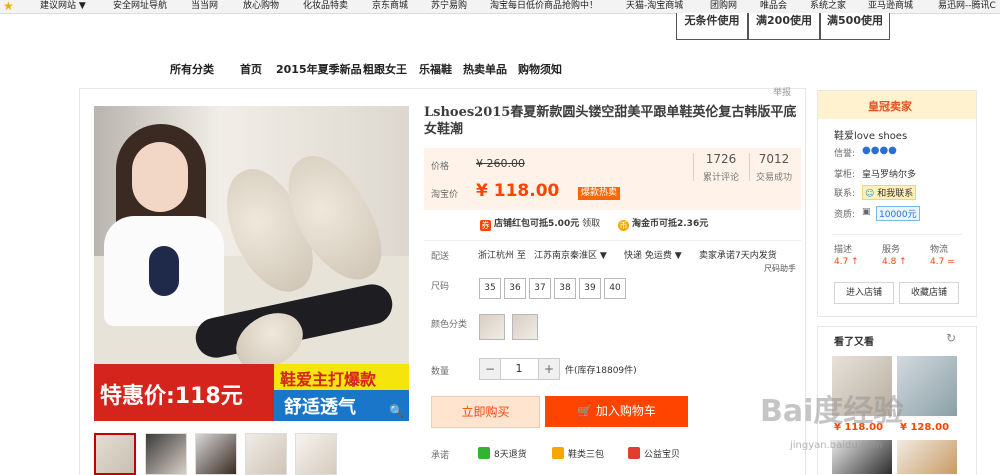 The image size is (1000, 475). Describe the element at coordinates (879, 150) in the screenshot. I see `crown-rating-icon: ●●●●` at that location.